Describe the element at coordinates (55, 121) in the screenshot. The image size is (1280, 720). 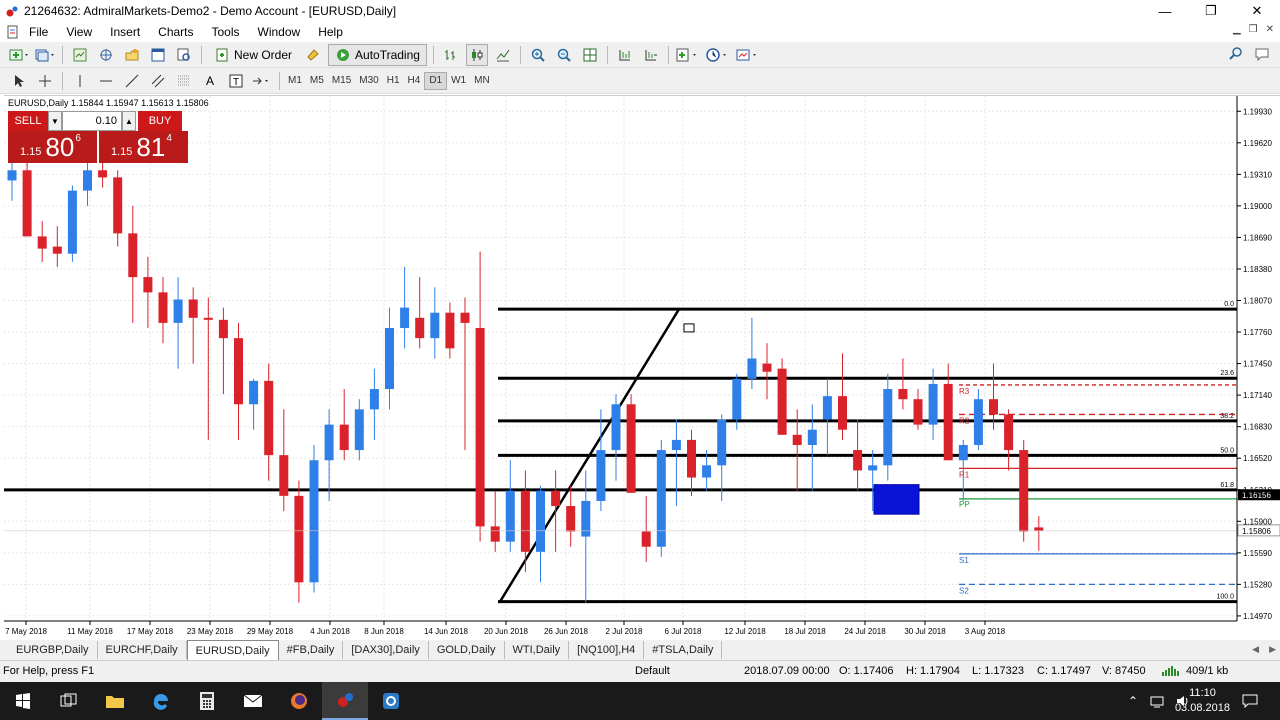
I see `lot-decrease-button: ▼` at that location.